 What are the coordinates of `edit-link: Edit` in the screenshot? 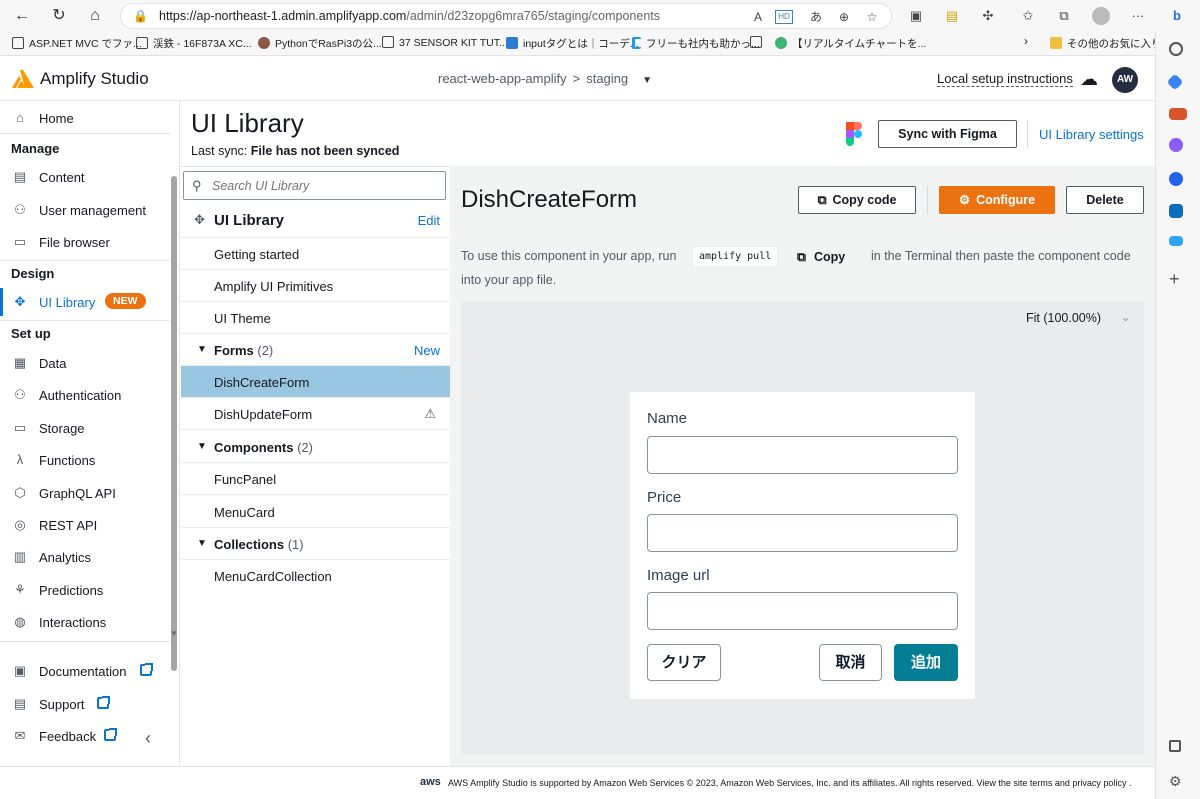 It's located at (429, 220).